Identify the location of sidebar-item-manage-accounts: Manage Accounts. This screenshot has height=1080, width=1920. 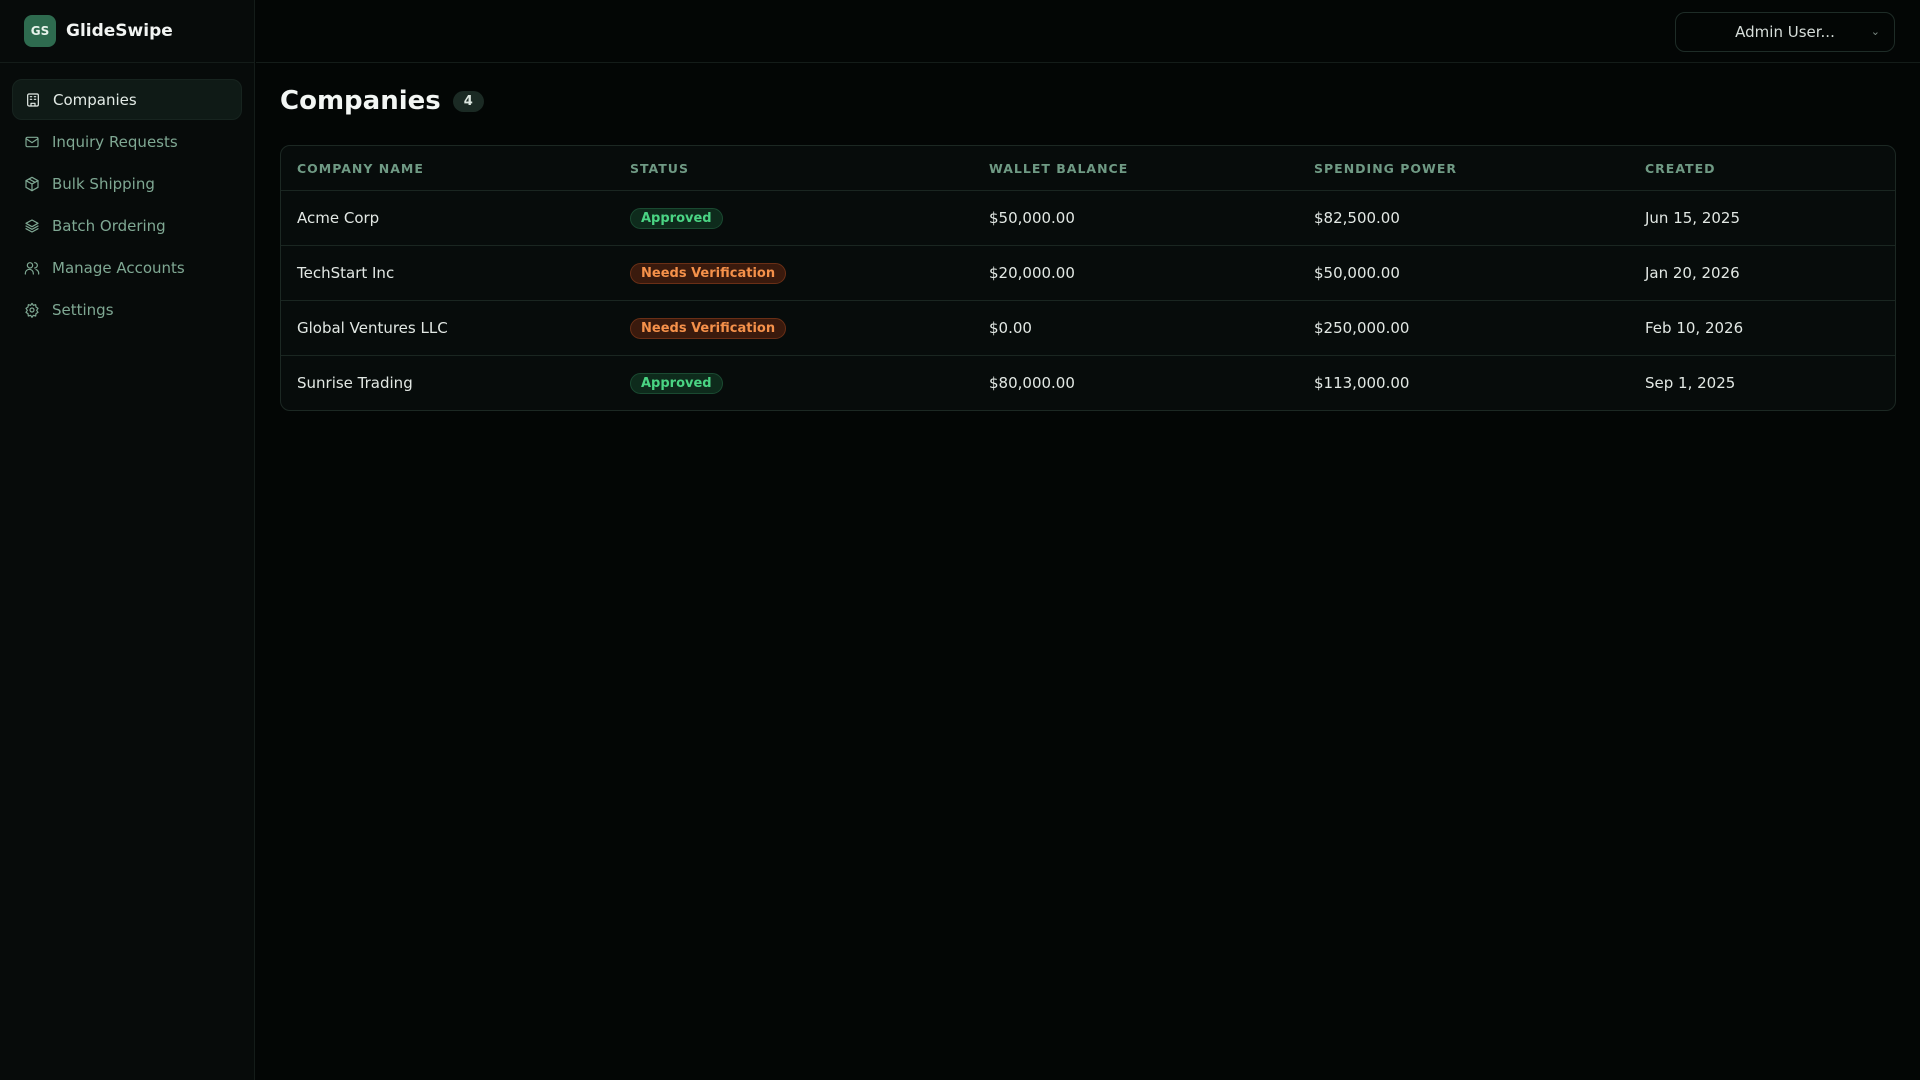
(127, 267).